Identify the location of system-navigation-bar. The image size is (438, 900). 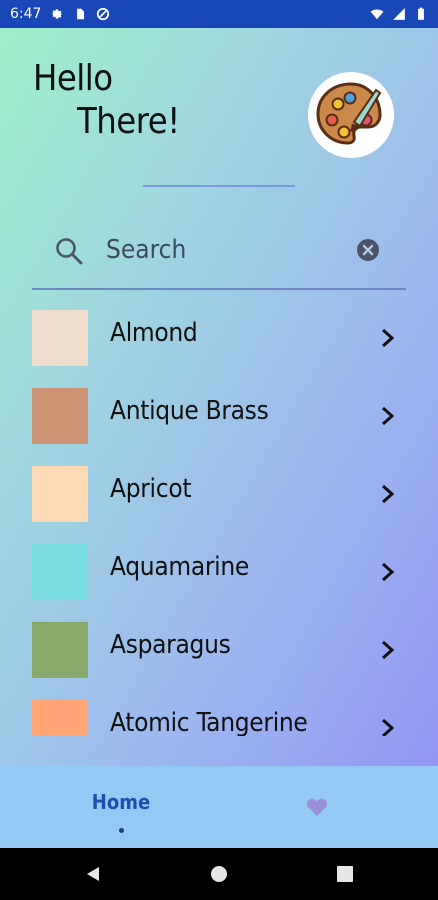
(219, 874).